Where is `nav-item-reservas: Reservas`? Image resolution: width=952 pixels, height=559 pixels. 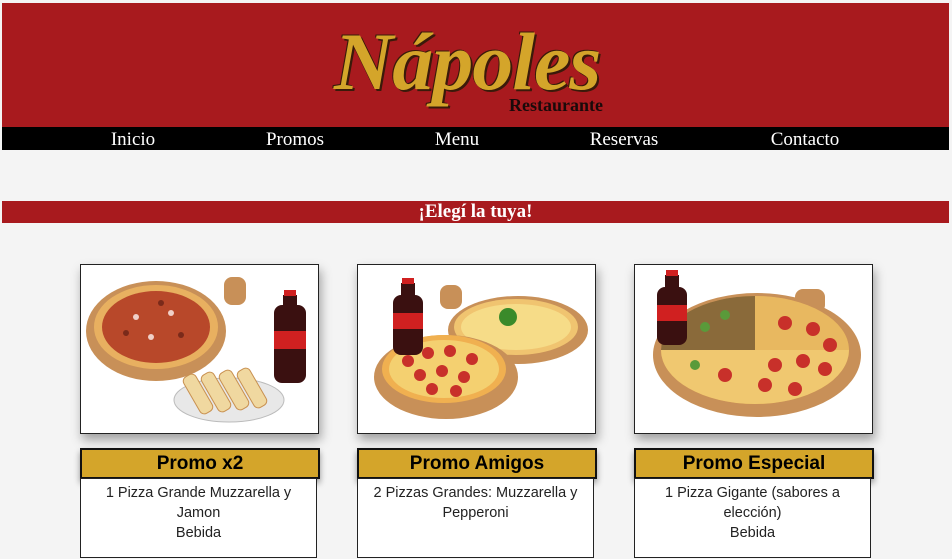 nav-item-reservas: Reservas is located at coordinates (624, 138).